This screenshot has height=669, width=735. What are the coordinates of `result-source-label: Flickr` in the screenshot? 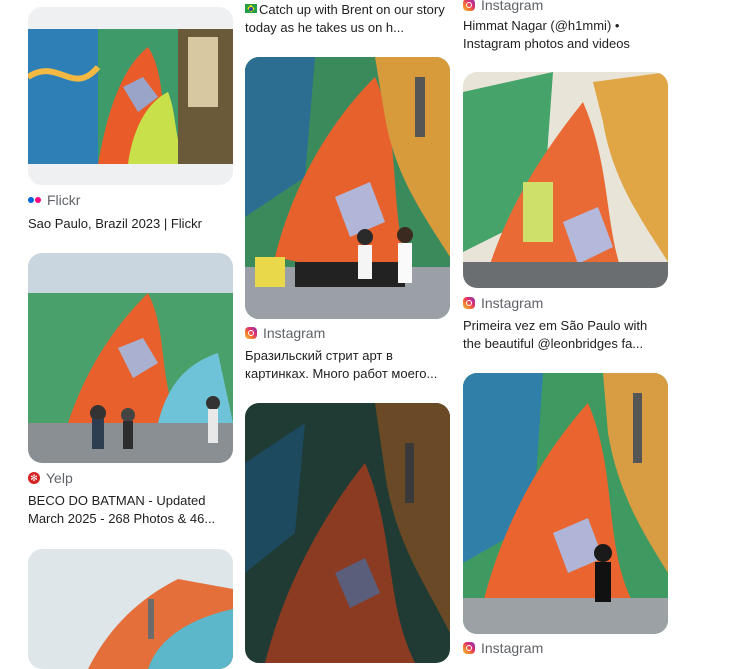 It's located at (64, 200).